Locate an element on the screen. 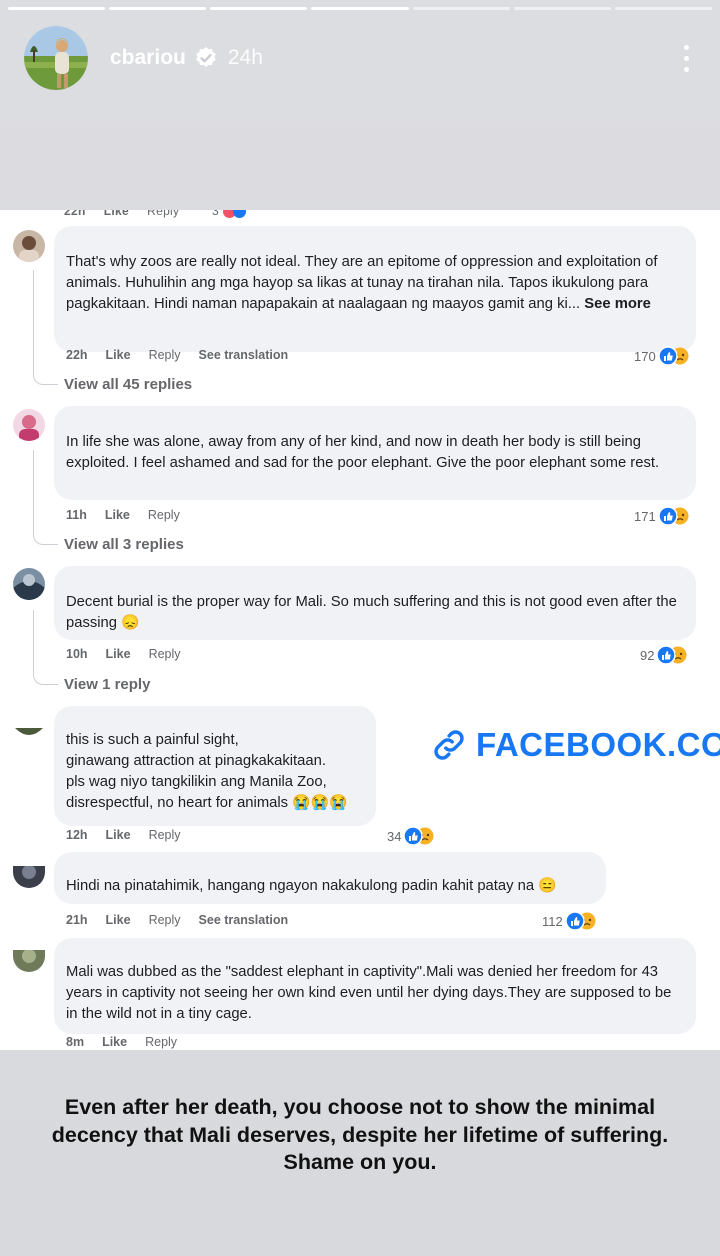 This screenshot has width=720, height=1256. comment-actions: 8m Like Reply is located at coordinates (121, 1042).